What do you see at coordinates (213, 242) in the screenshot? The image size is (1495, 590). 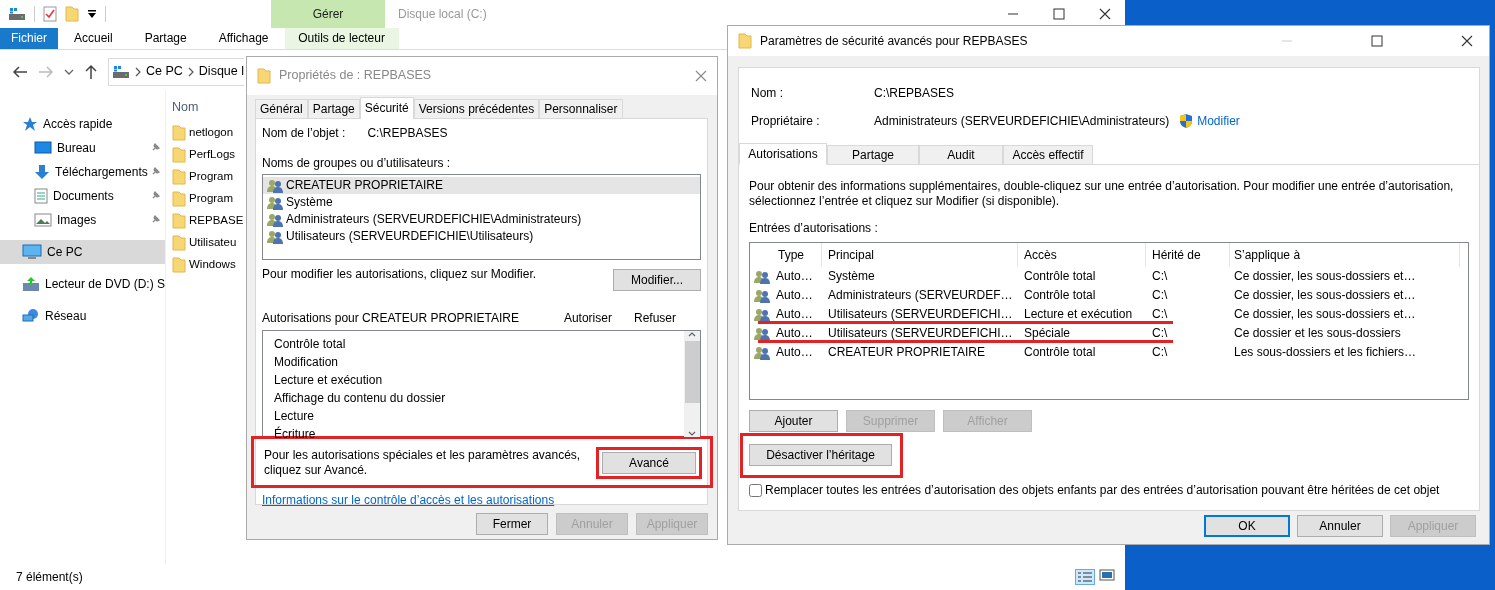 I see `file-name: Utilisateu` at bounding box center [213, 242].